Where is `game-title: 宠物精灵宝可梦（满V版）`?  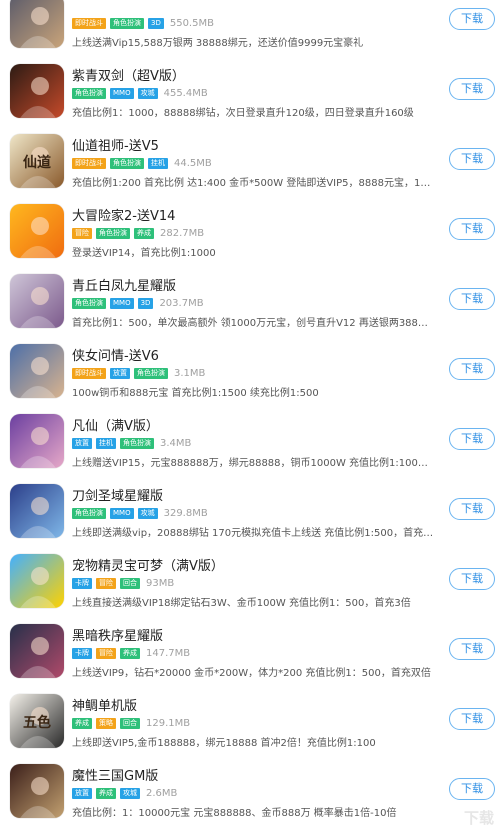
game-title: 宠物精灵宝可梦（满V版） is located at coordinates (148, 564).